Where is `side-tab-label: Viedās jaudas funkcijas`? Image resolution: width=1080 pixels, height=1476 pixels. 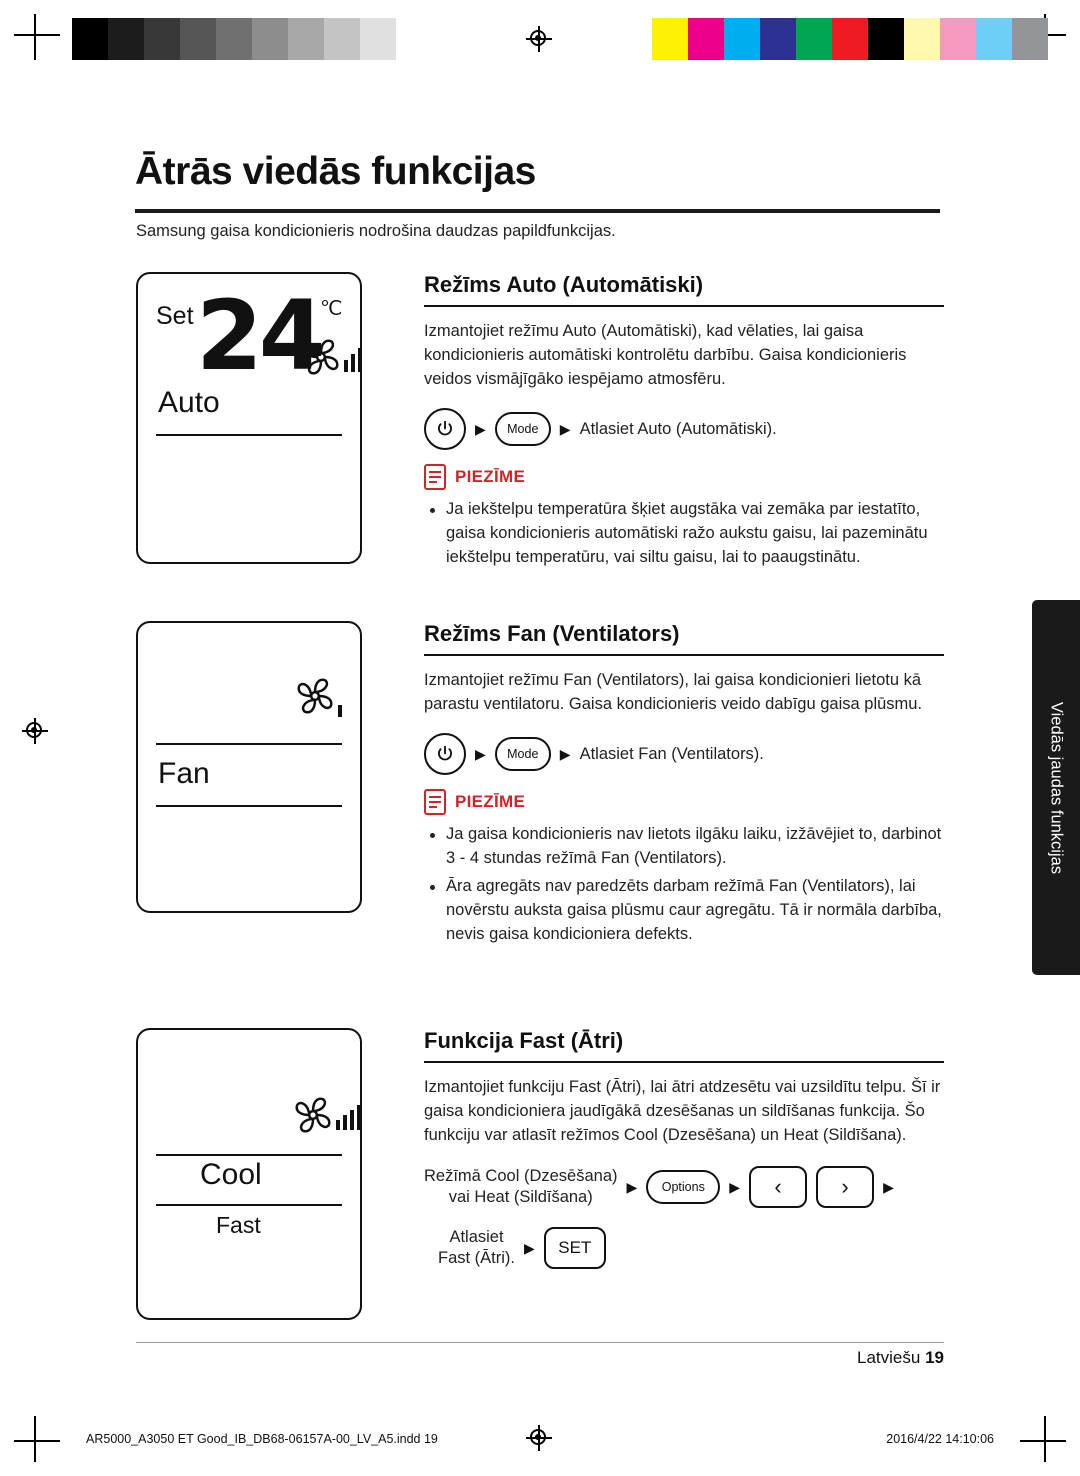 side-tab-label: Viedās jaudas funkcijas is located at coordinates (1056, 787).